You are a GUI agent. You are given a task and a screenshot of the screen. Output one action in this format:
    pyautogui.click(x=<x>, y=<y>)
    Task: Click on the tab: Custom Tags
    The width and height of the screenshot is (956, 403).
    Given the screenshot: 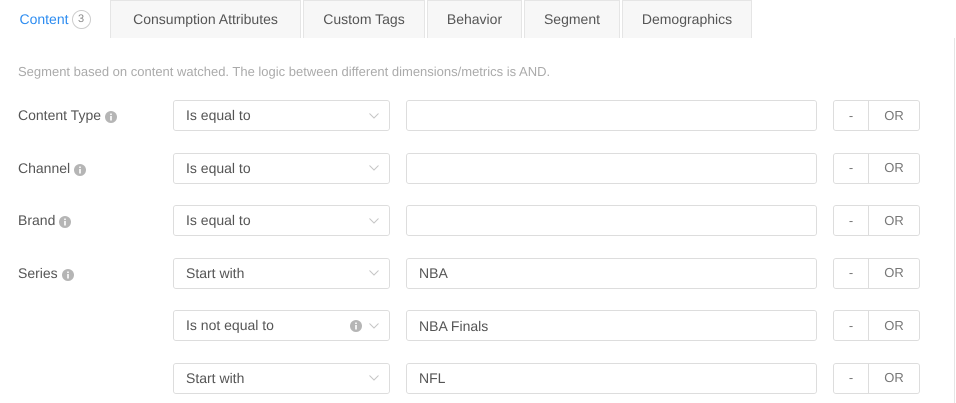 What is the action you would take?
    pyautogui.click(x=364, y=19)
    